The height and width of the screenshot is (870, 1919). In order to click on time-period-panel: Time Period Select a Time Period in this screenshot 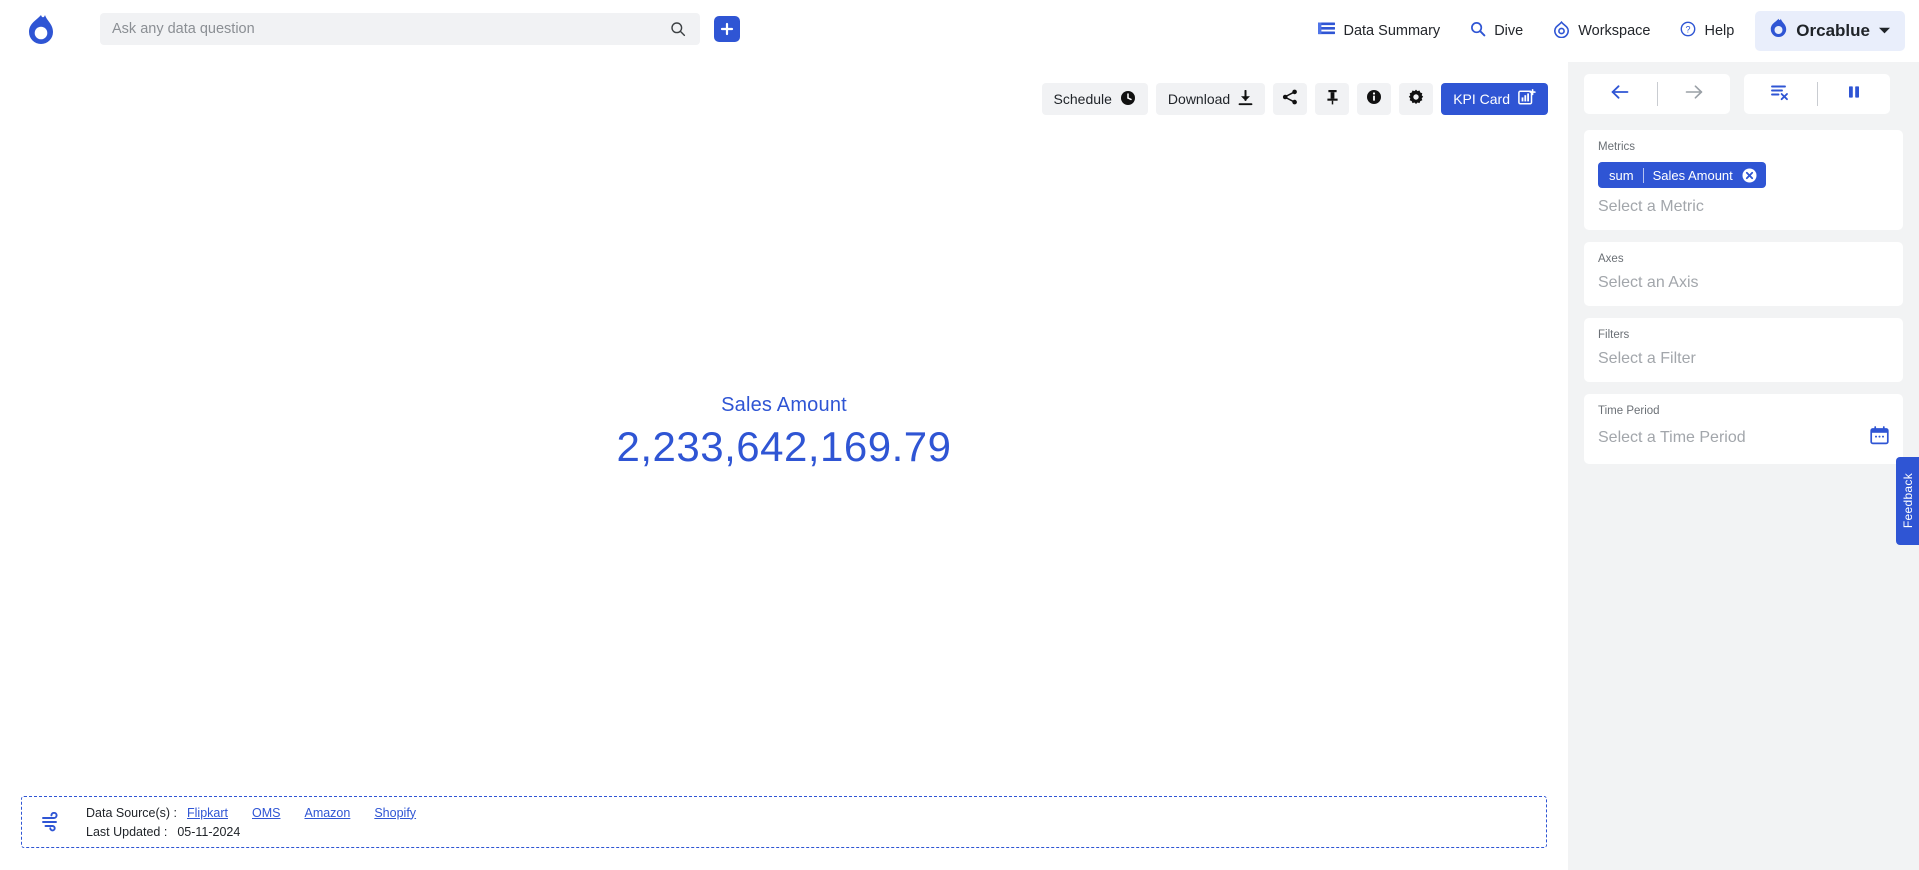, I will do `click(1743, 429)`.